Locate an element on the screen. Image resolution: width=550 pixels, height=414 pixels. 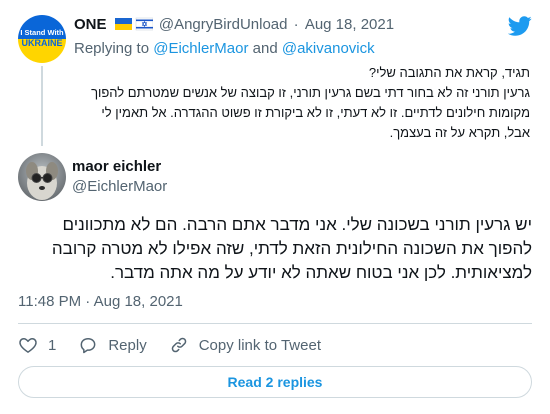
parent-date: Aug 18, 2021 is located at coordinates (349, 24).